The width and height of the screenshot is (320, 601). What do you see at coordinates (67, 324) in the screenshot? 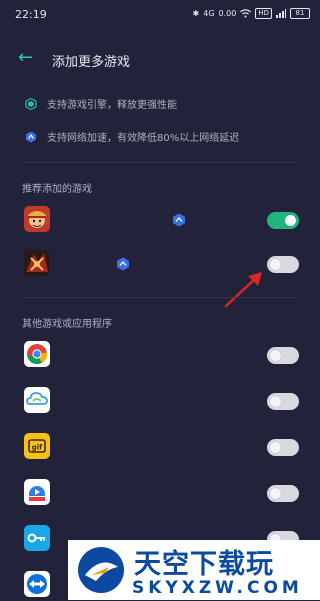
I see `section-others-title: 其他游戏或应用程序` at bounding box center [67, 324].